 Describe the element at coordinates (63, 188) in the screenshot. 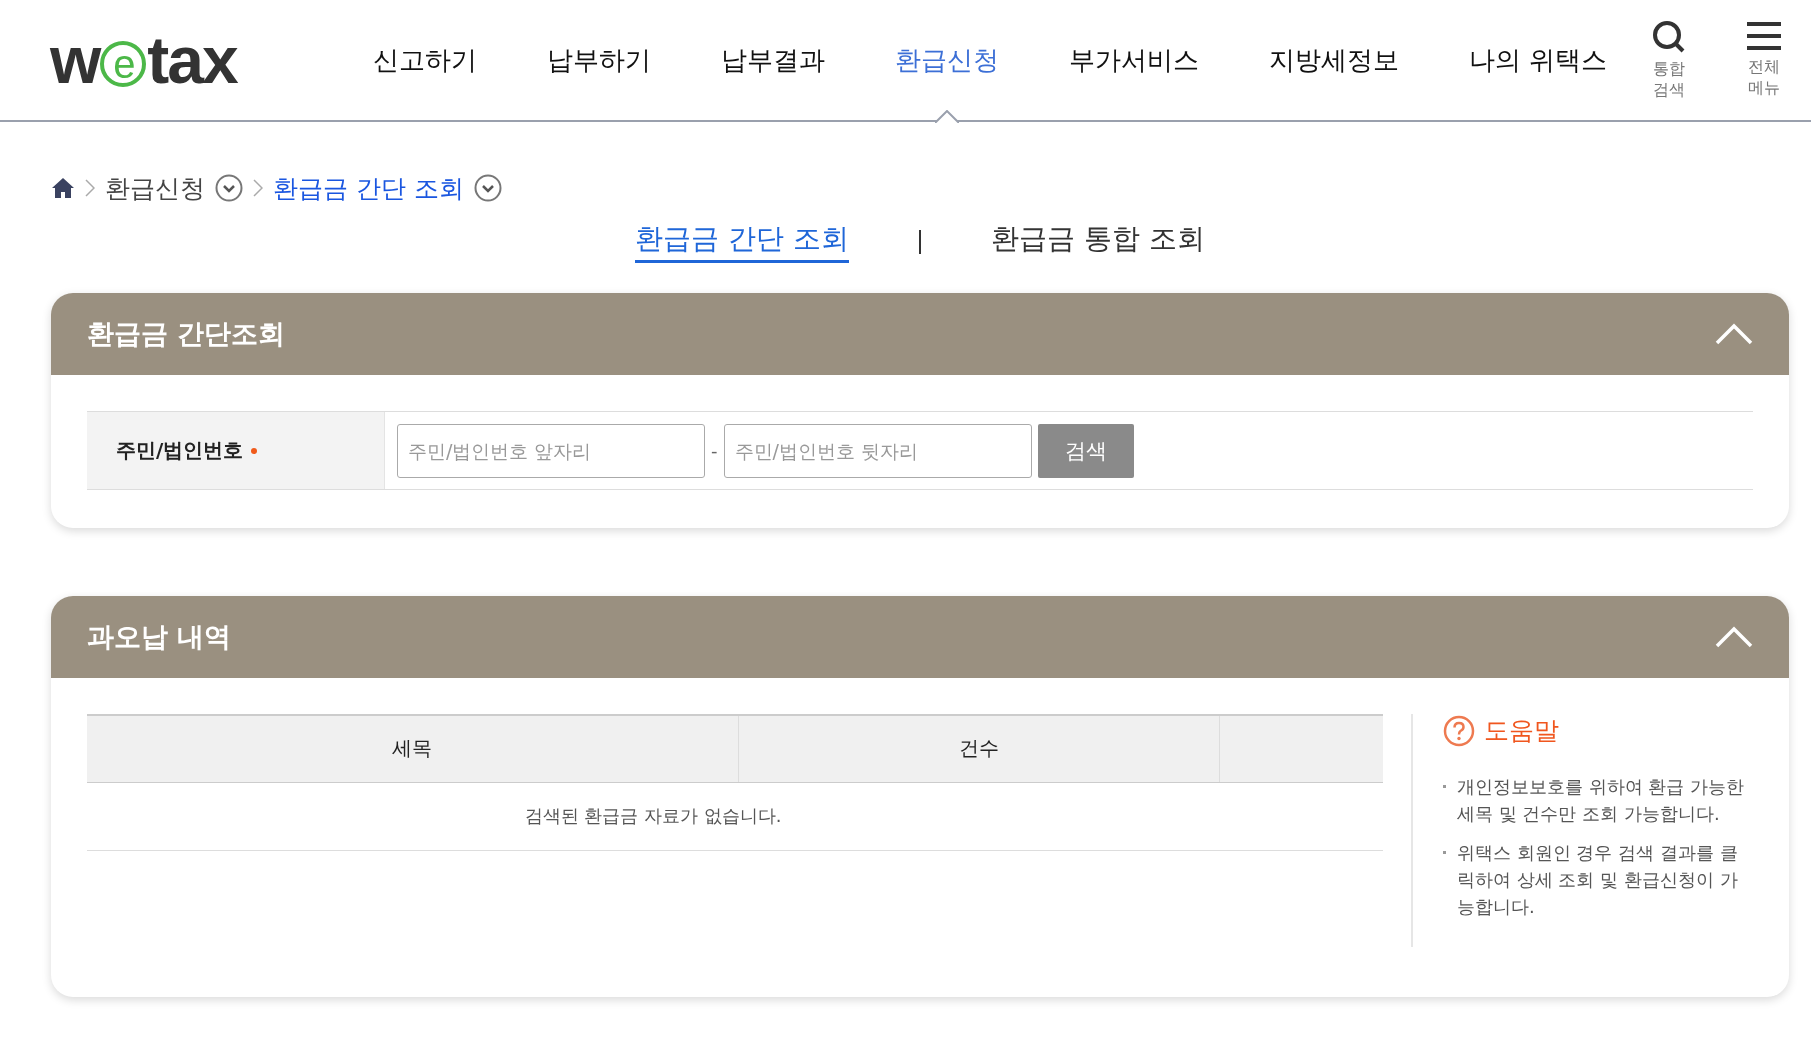

I see `home-icon` at that location.